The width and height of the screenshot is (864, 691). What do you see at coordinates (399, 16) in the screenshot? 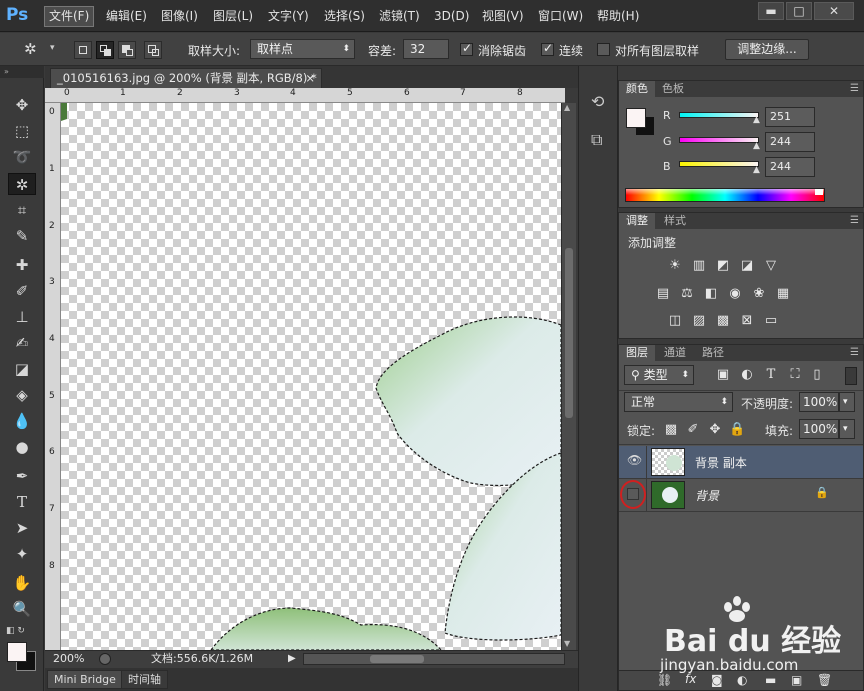
I see `menu-filter: 滤镜(T)` at bounding box center [399, 16].